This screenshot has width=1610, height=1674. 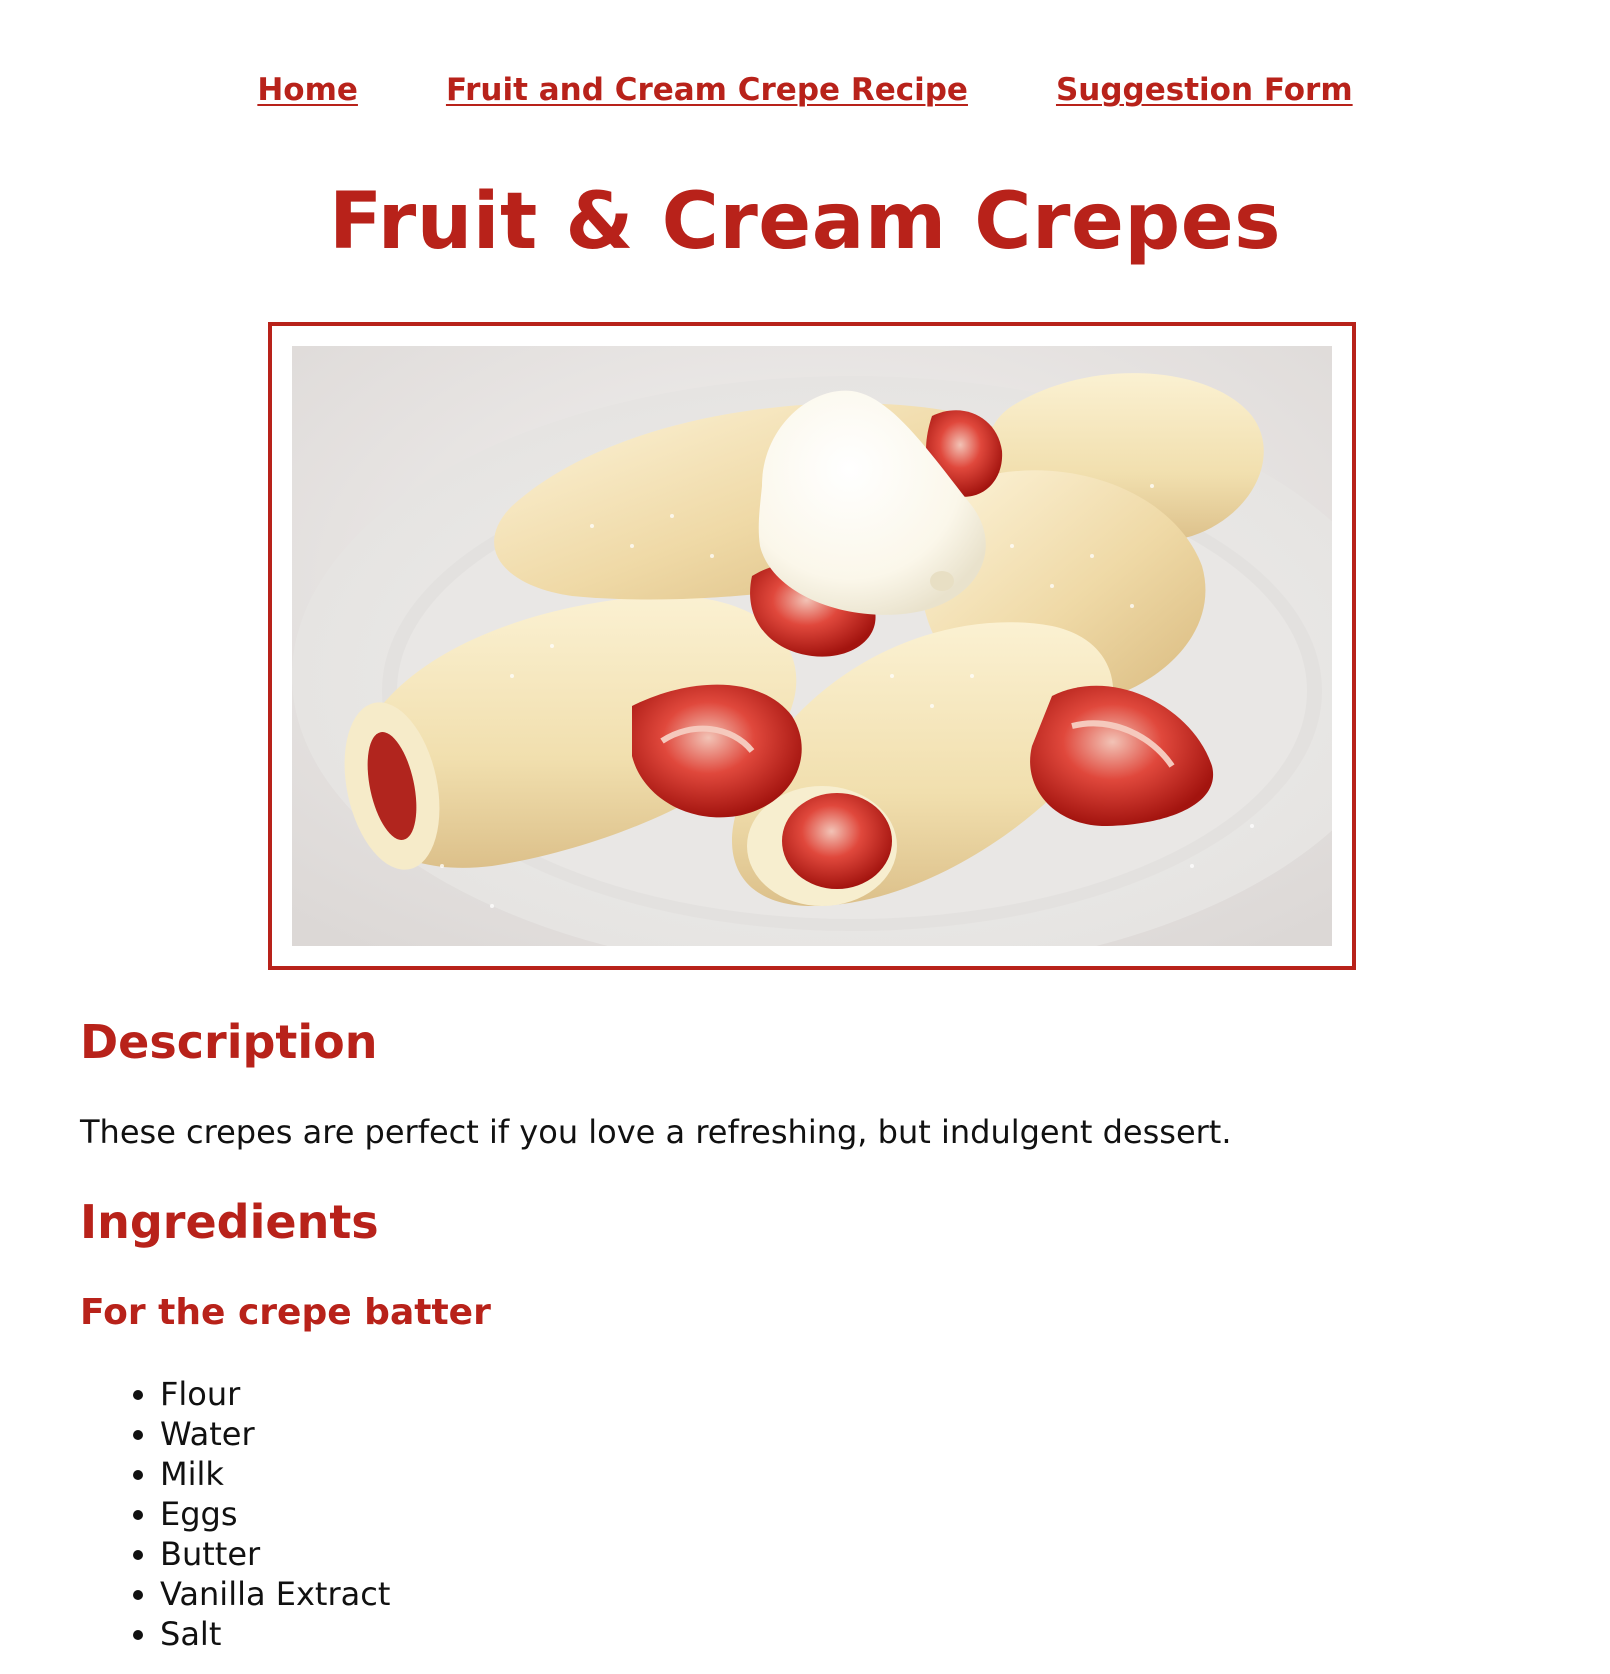 I want to click on nav-link-crepe-recipe: Fruit and Cream Crepe Recipe, so click(x=707, y=90).